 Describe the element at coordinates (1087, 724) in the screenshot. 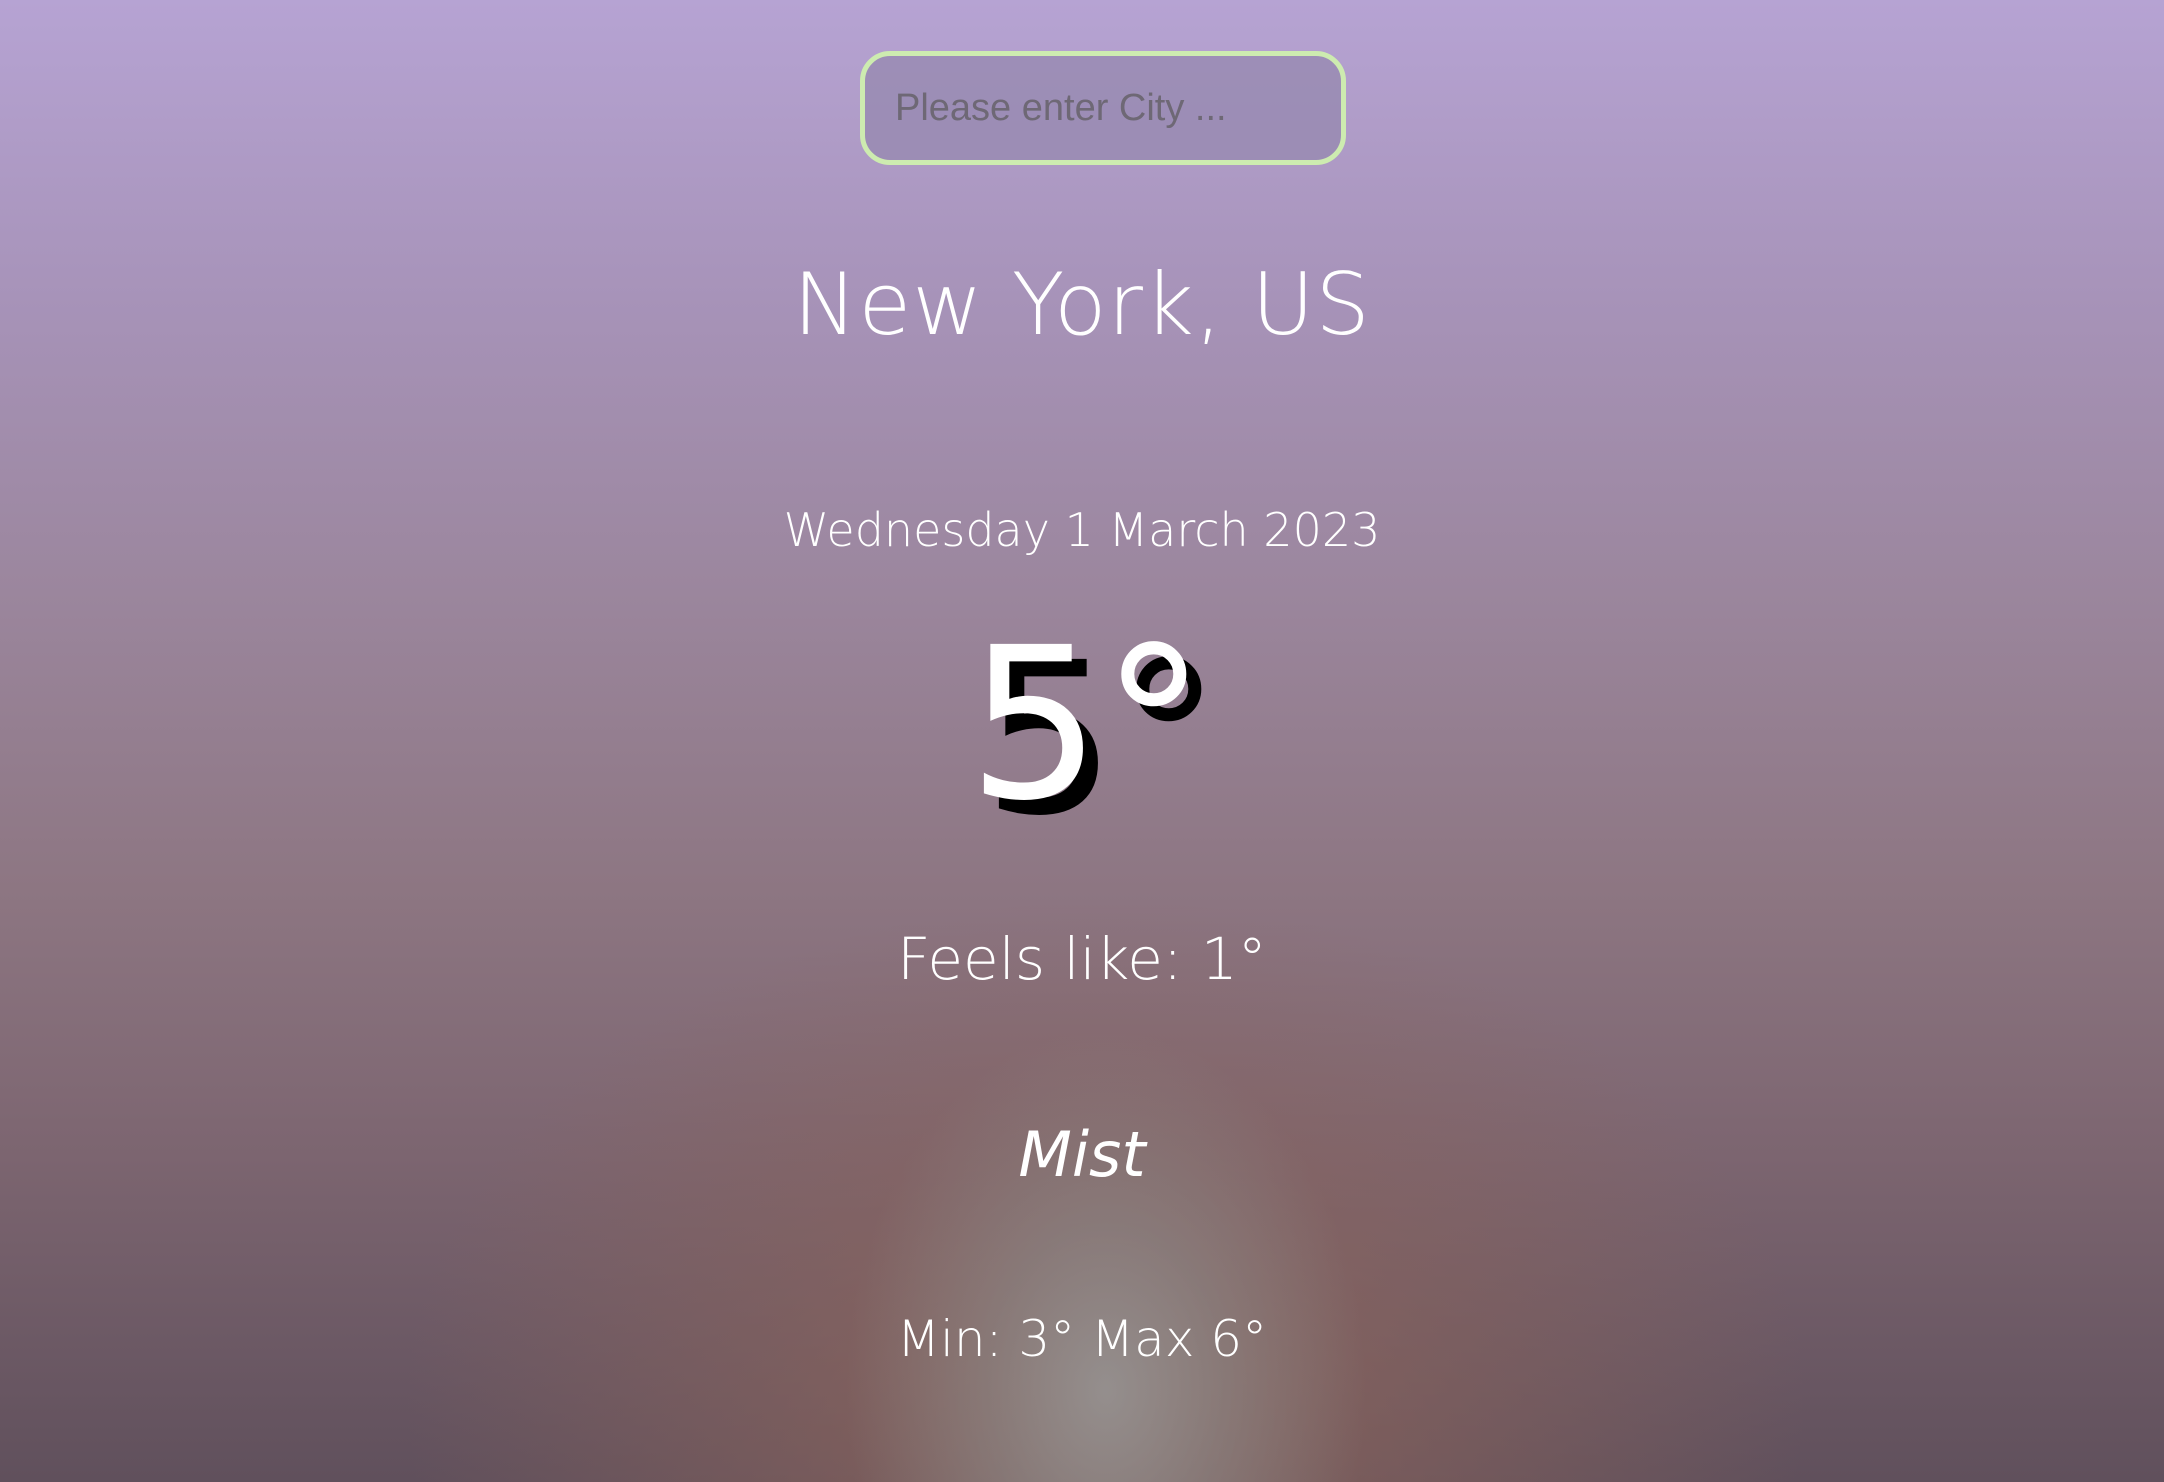

I see `current-temperature: 5°` at that location.